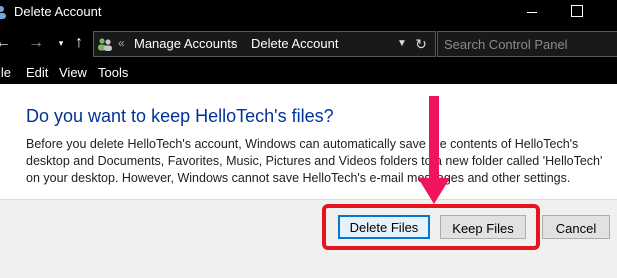 This screenshot has width=617, height=278. What do you see at coordinates (121, 43) in the screenshot?
I see `breadcrumb-overflow: «` at bounding box center [121, 43].